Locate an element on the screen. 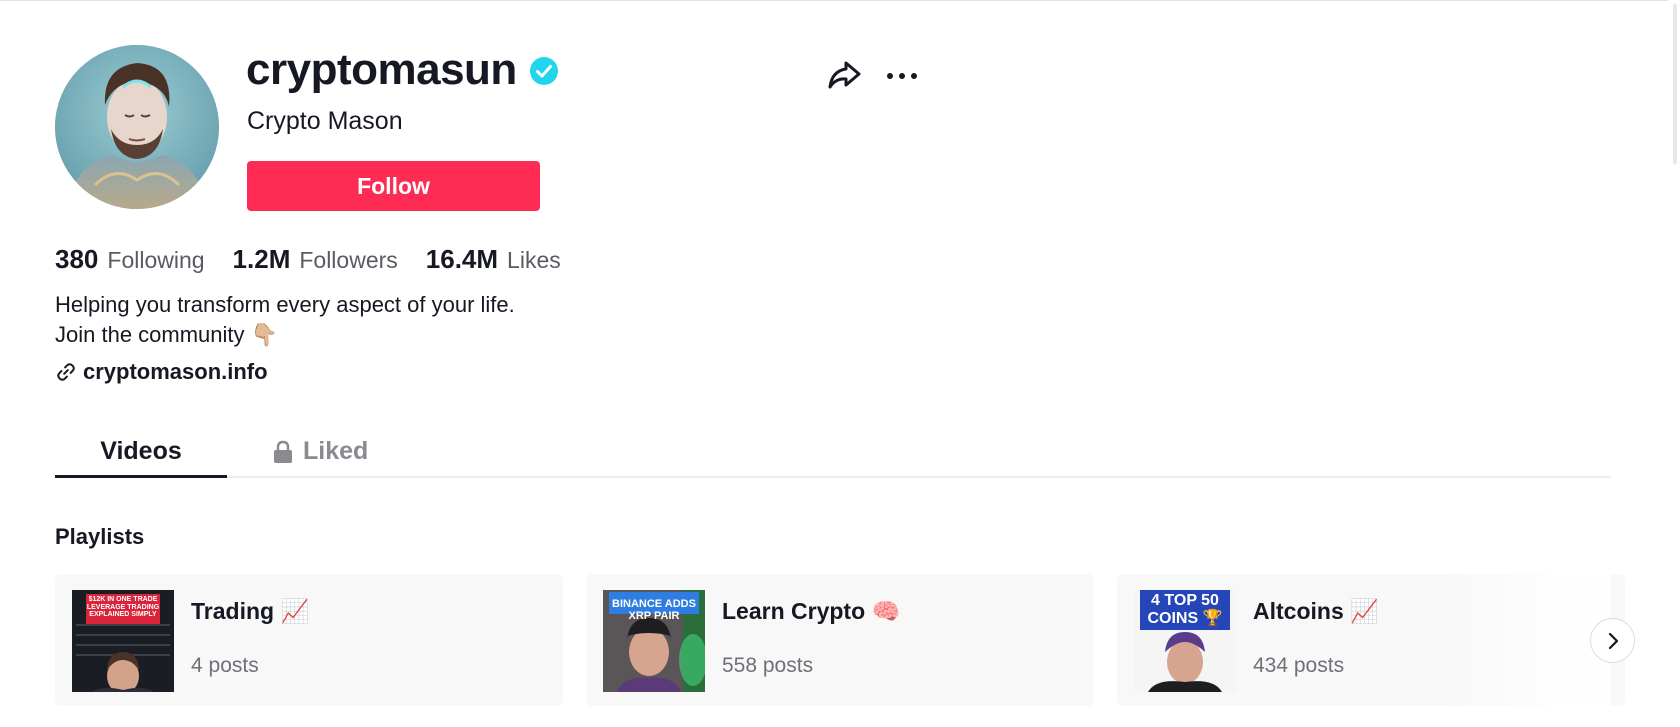 This screenshot has width=1680, height=727. playlist-thumbnail: BINANCE ADDS XRP PAIR is located at coordinates (654, 641).